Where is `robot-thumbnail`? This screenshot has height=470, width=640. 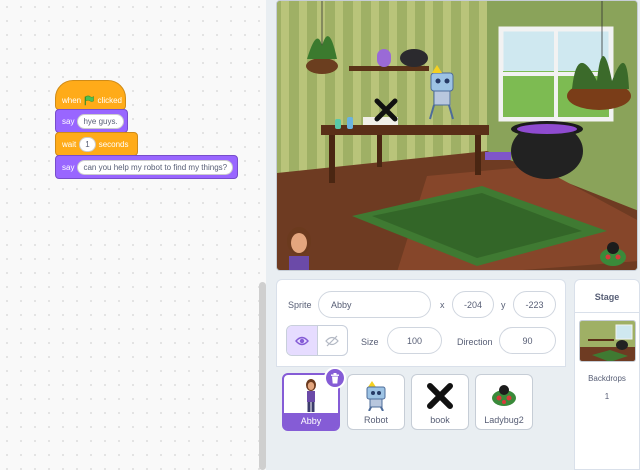 robot-thumbnail is located at coordinates (376, 396).